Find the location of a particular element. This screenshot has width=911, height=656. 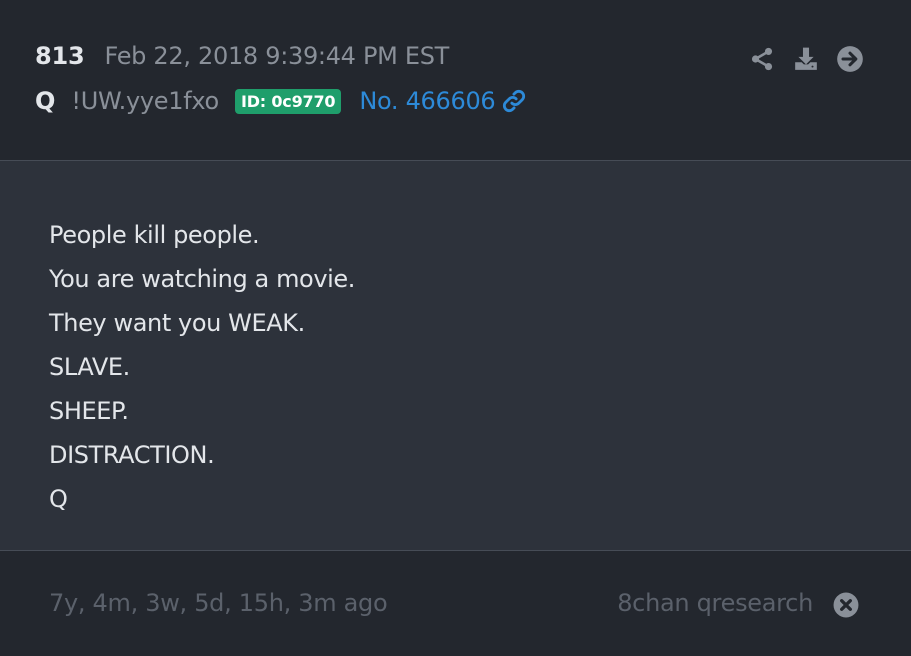

close-circle-icon is located at coordinates (846, 605).